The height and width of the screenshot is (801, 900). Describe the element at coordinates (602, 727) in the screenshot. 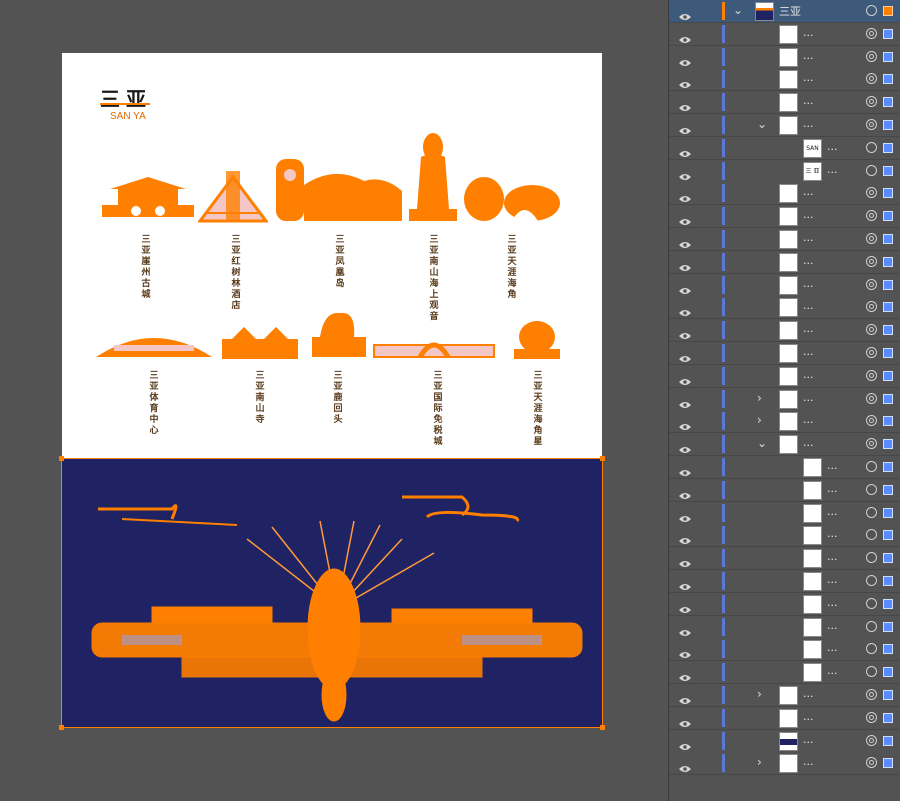

I see `resize-handle-br` at that location.